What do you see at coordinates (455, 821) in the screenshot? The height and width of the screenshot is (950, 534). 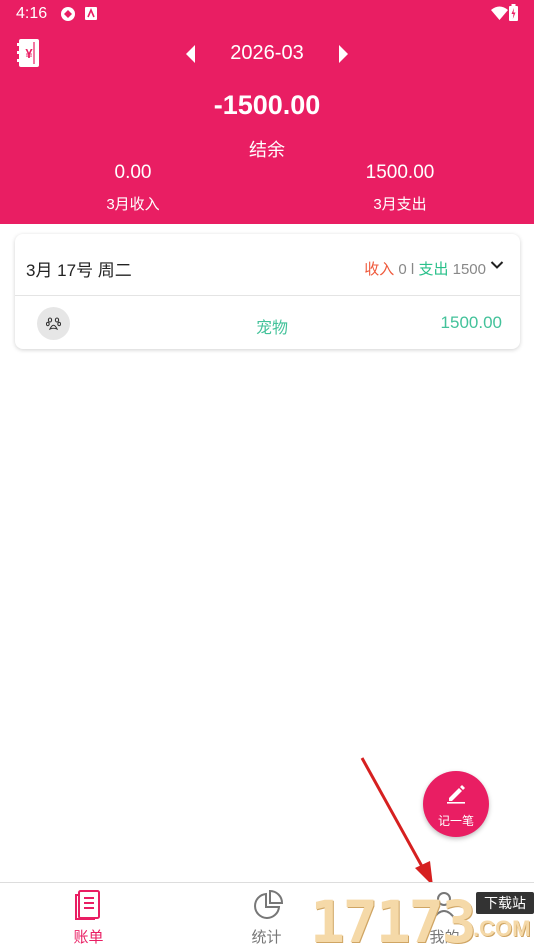 I see `add-record-label: 记一笔` at bounding box center [455, 821].